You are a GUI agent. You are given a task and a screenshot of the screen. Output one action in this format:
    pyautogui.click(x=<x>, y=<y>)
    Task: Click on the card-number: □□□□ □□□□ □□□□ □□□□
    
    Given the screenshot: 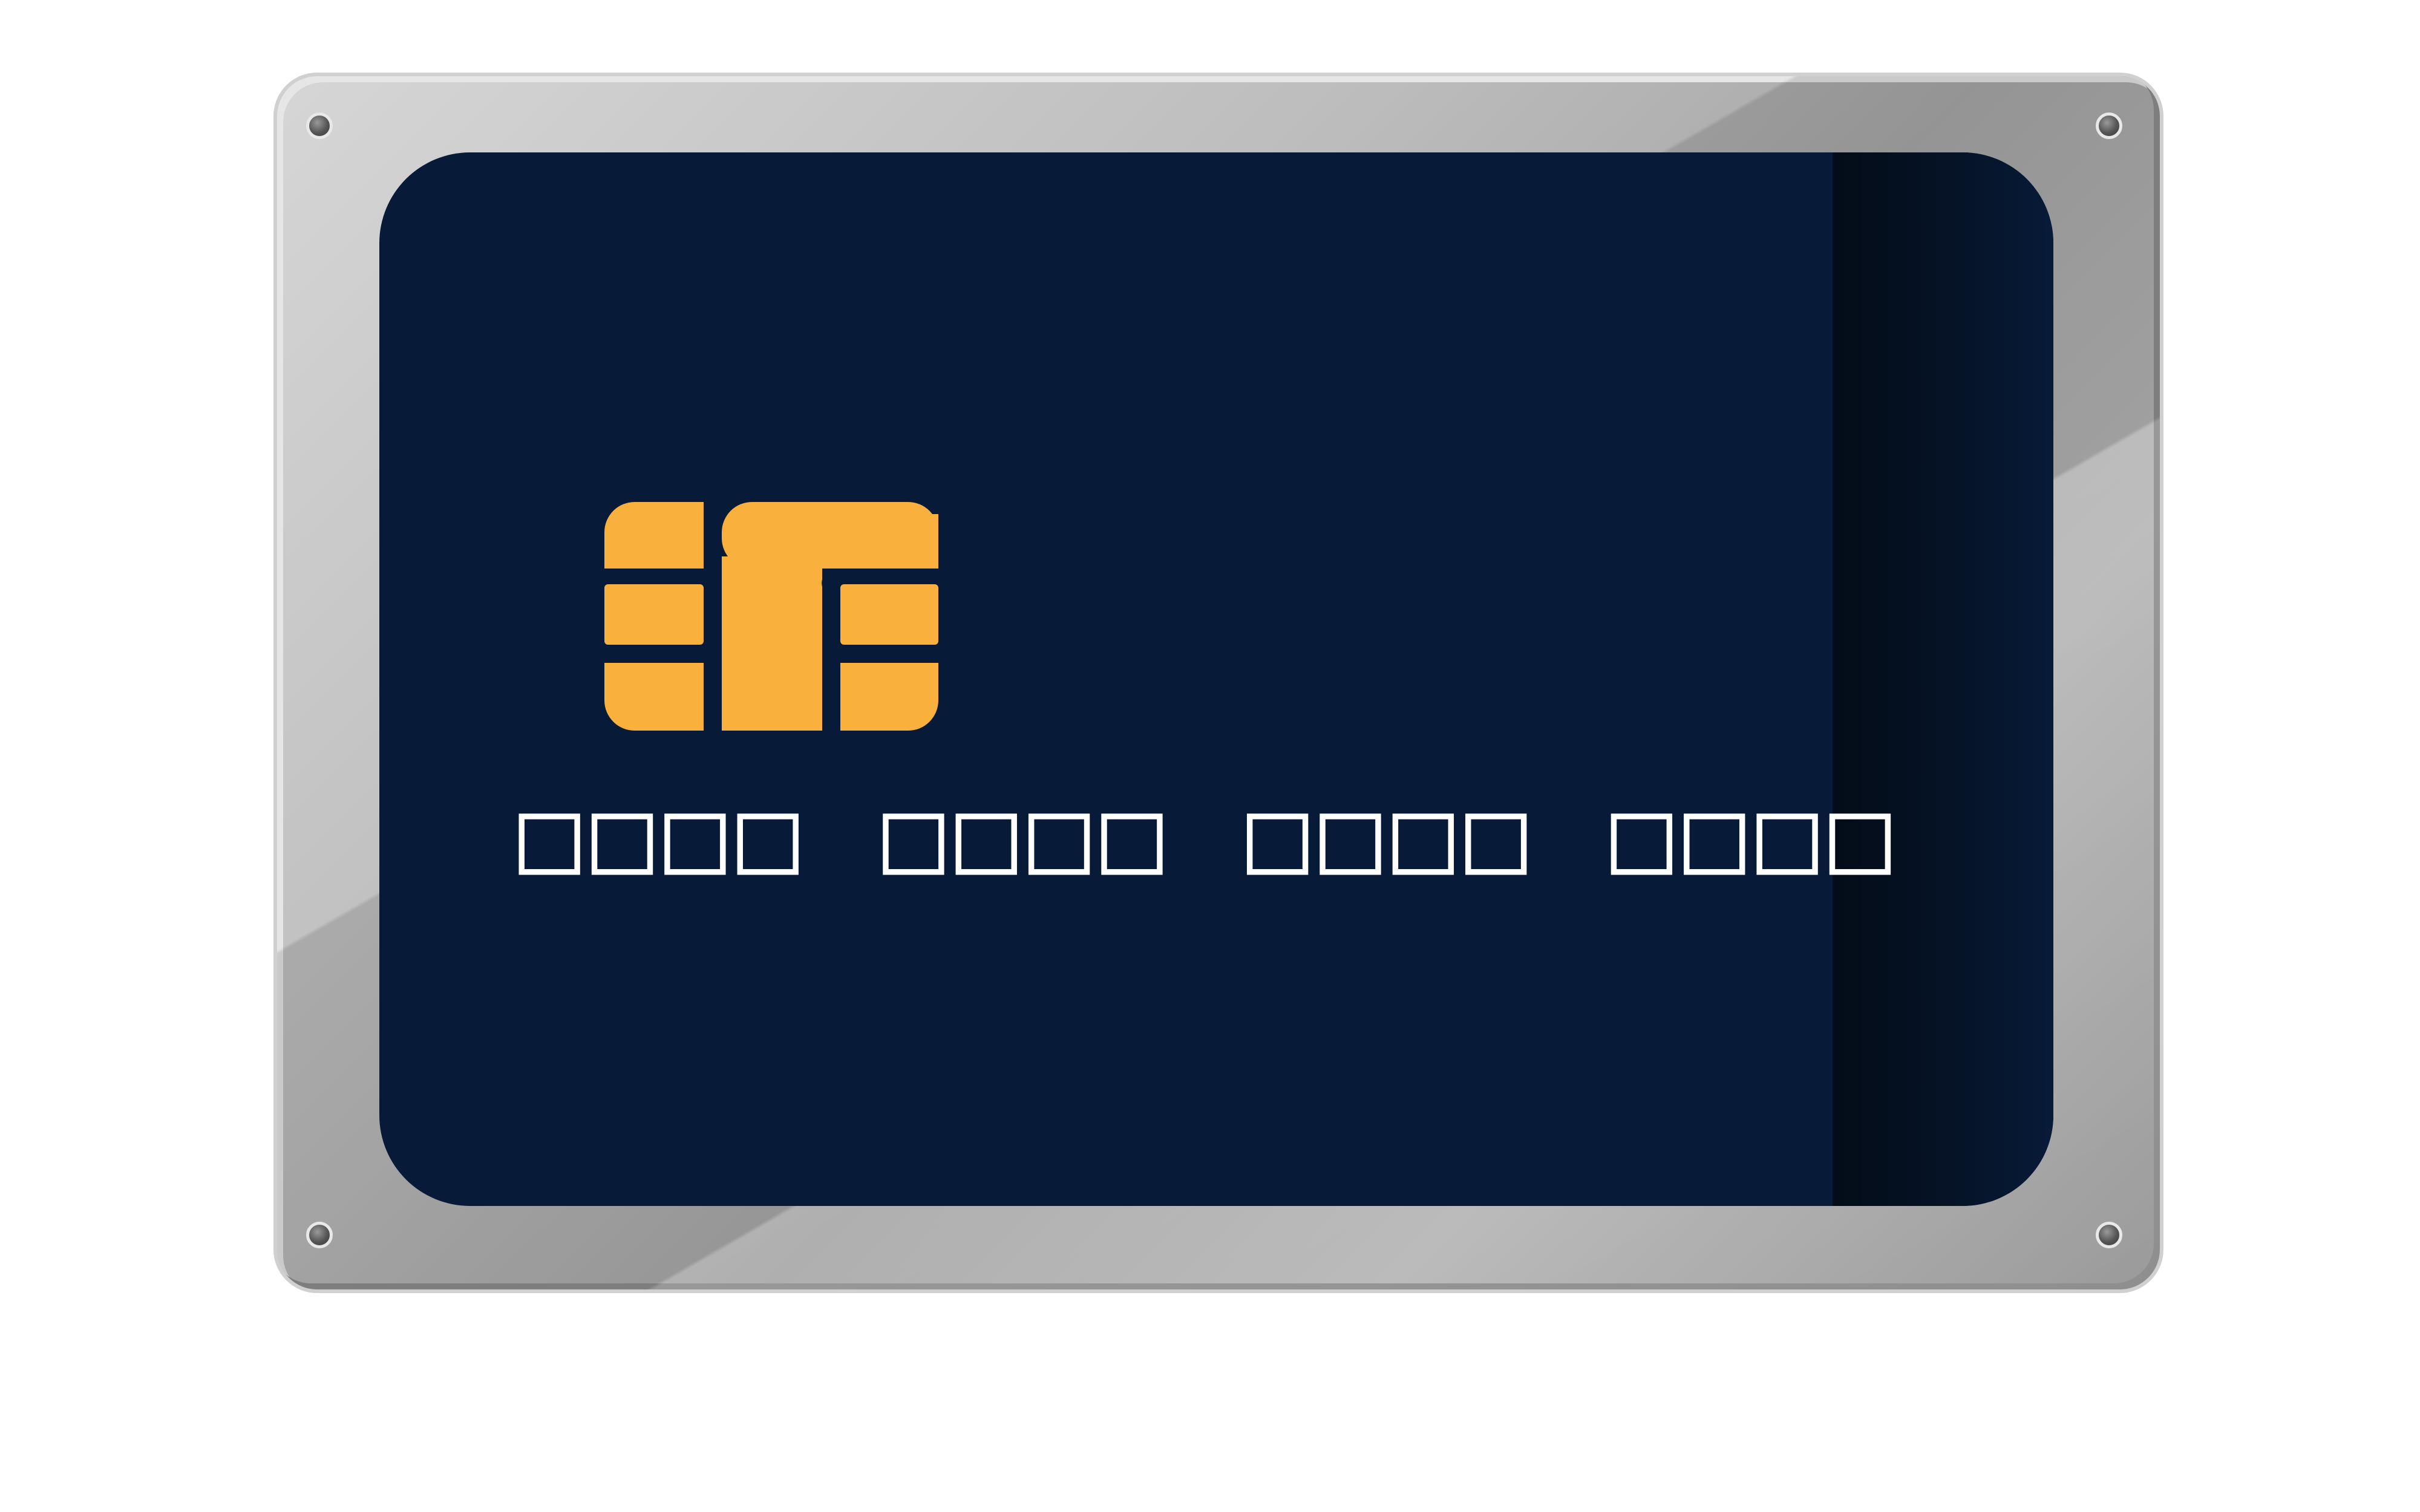 What is the action you would take?
    pyautogui.click(x=1210, y=836)
    